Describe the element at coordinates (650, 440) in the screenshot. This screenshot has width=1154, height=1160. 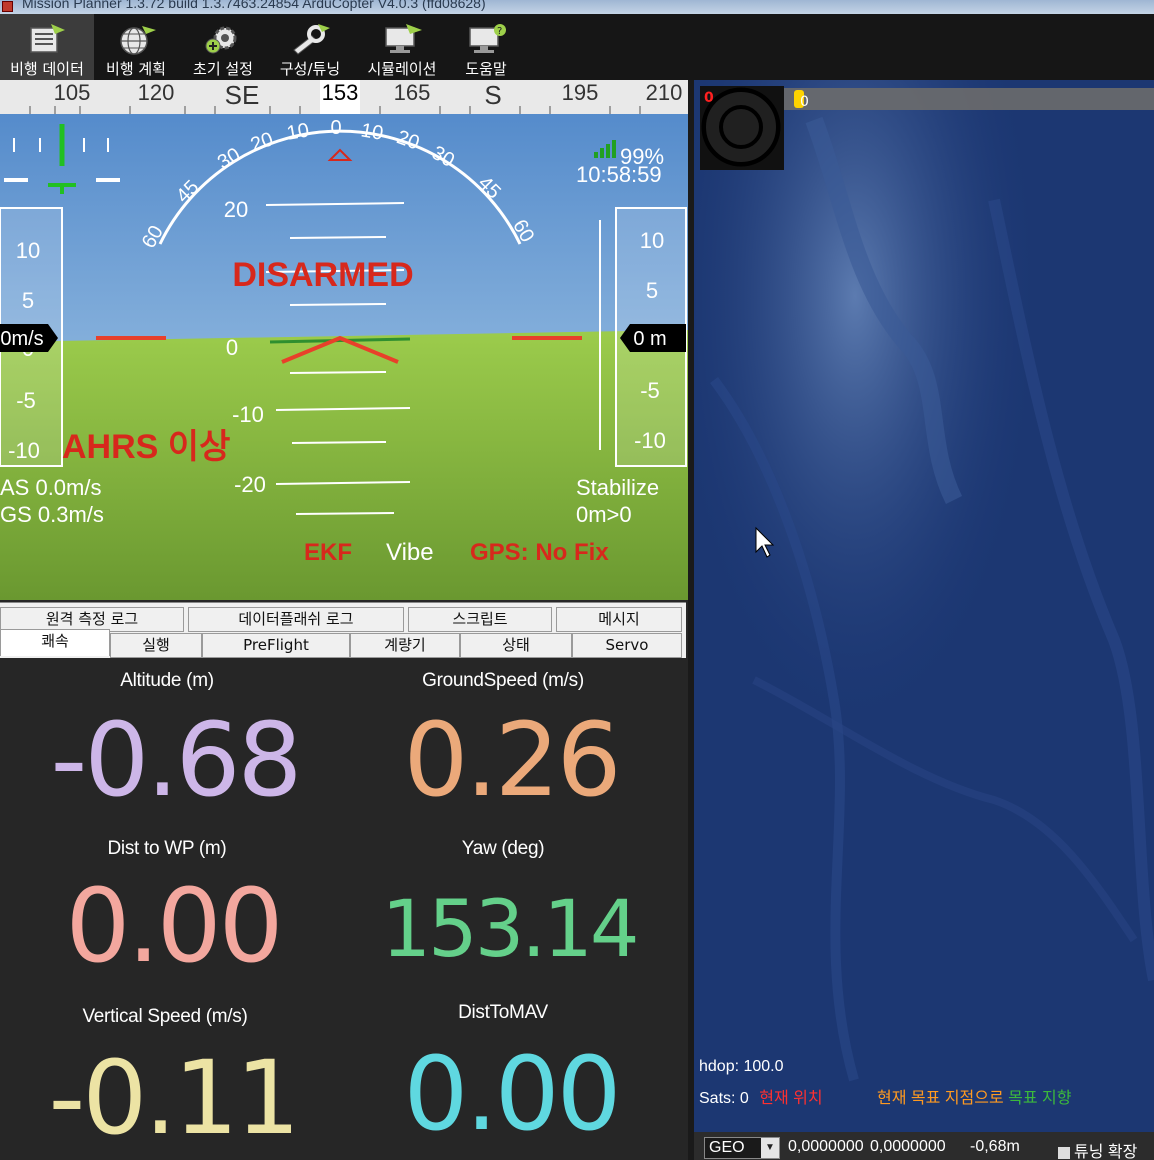
I see `altitude-tick-label: -10` at that location.